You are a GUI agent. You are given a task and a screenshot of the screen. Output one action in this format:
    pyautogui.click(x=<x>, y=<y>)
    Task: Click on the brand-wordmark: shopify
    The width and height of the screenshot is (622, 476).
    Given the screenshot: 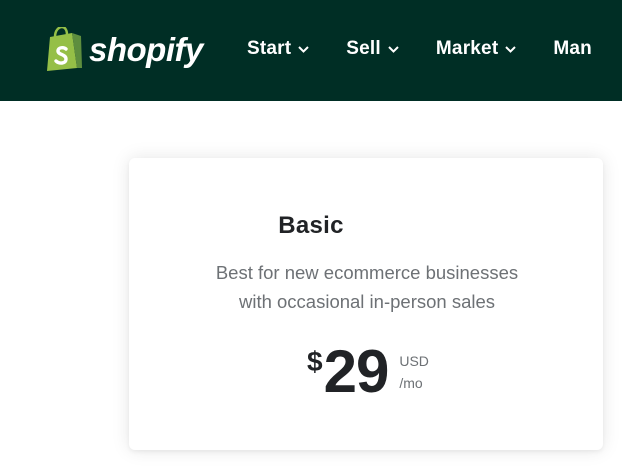 What is the action you would take?
    pyautogui.click(x=146, y=49)
    